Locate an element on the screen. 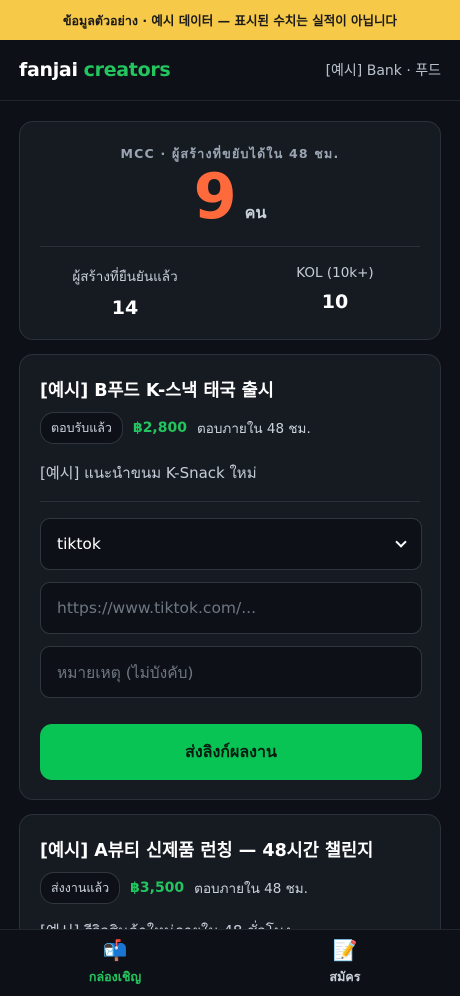 Image resolution: width=460 pixels, height=996 pixels. platform-select-value: tiktok is located at coordinates (79, 544).